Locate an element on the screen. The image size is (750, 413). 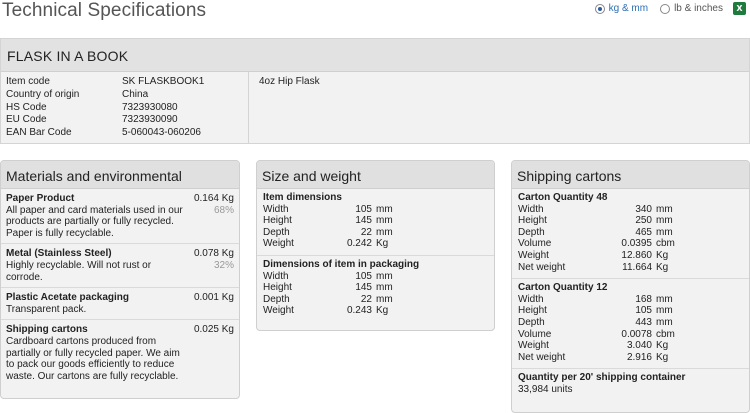
field-label-item-code: Item code is located at coordinates (28, 81).